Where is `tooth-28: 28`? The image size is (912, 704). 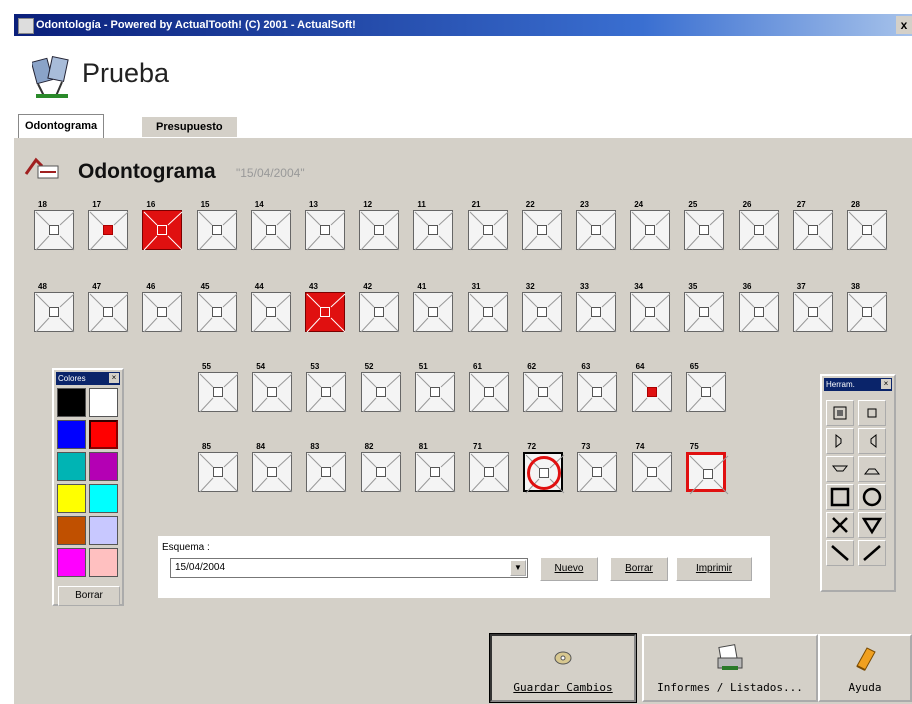 tooth-28: 28 is located at coordinates (868, 226).